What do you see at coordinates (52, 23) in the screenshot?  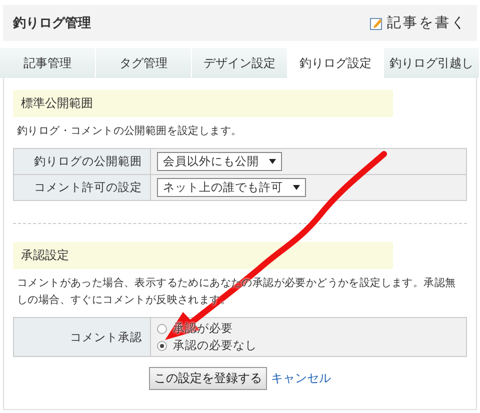 I see `page-title: 釣りログ管理` at bounding box center [52, 23].